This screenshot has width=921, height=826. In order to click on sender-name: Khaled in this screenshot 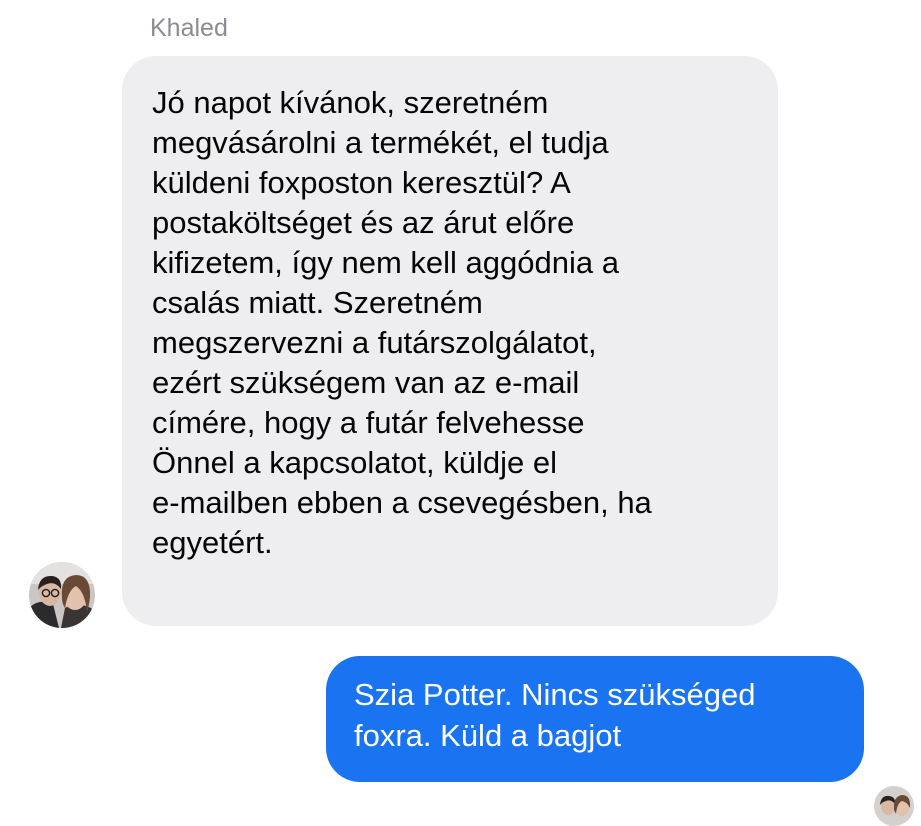, I will do `click(189, 28)`.